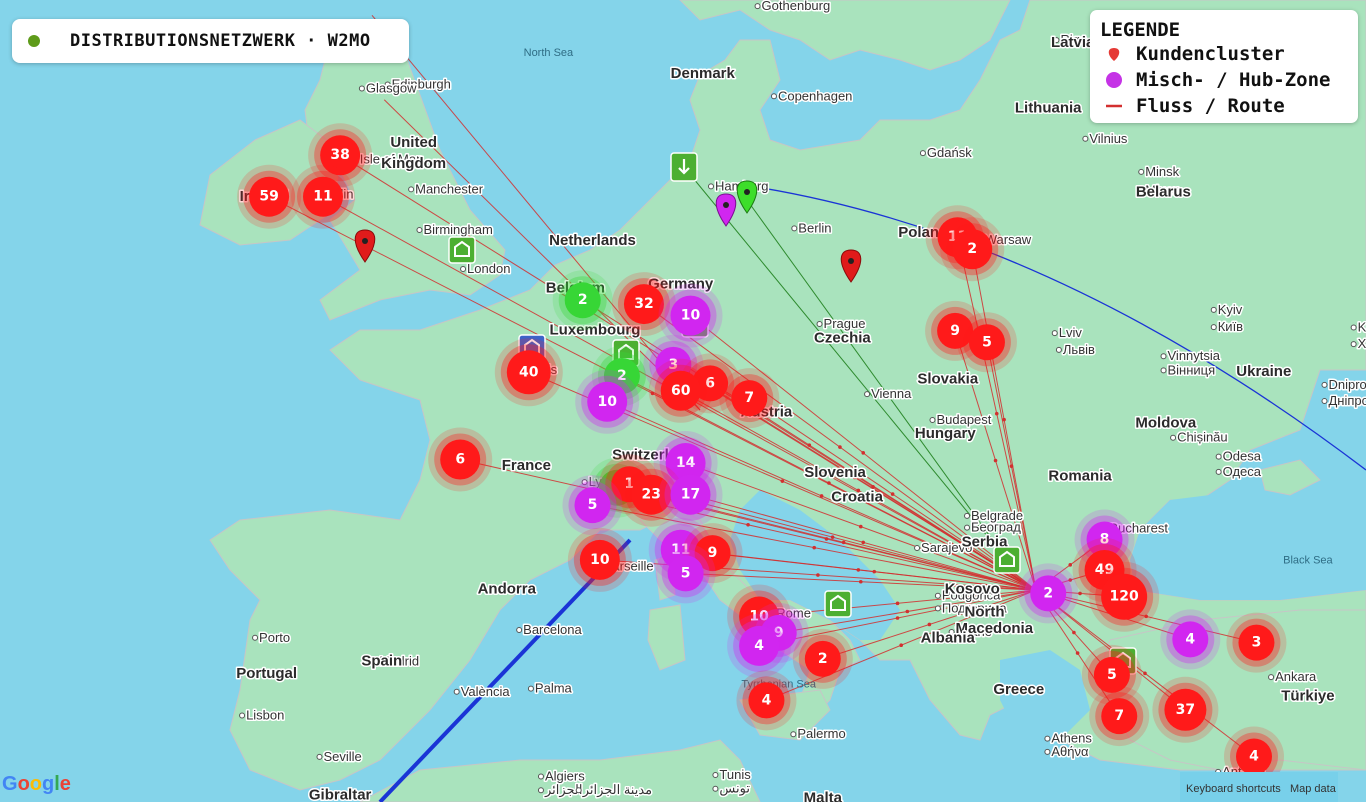  What do you see at coordinates (526, 465) in the screenshot?
I see `country-label: France` at bounding box center [526, 465].